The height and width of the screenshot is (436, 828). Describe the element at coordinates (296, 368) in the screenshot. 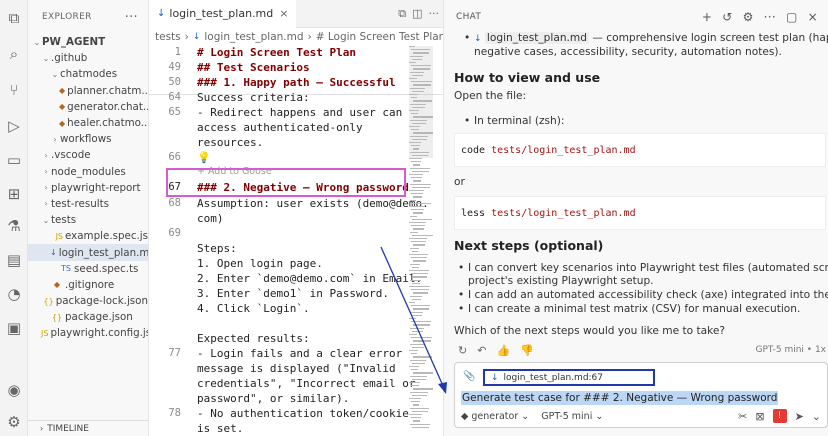

I see `code-line: message is displayed ("Invalid` at that location.